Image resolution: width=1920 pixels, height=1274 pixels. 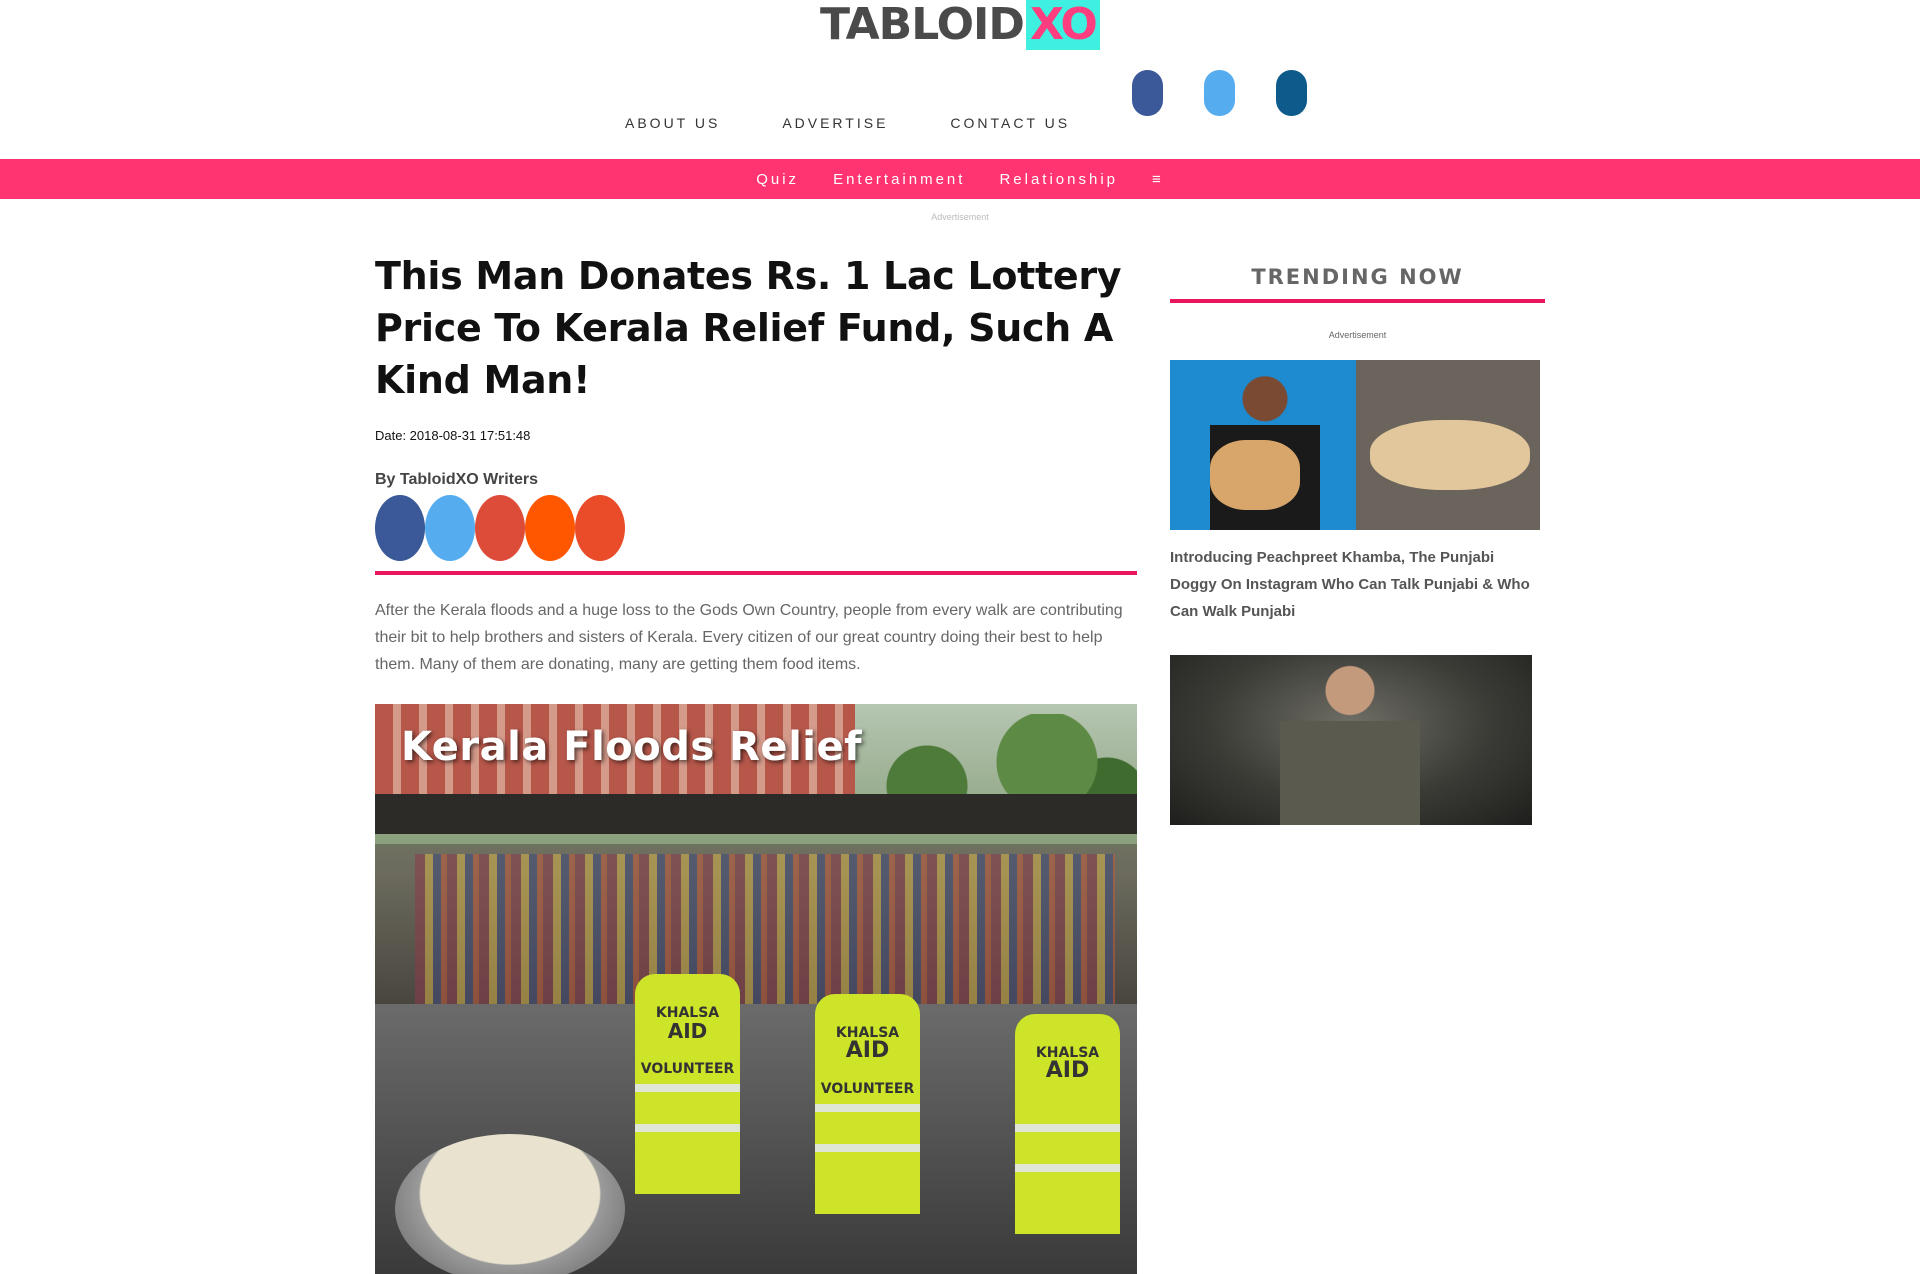 What do you see at coordinates (632, 747) in the screenshot?
I see `hero-overlay-title: Kerala Floods Relief` at bounding box center [632, 747].